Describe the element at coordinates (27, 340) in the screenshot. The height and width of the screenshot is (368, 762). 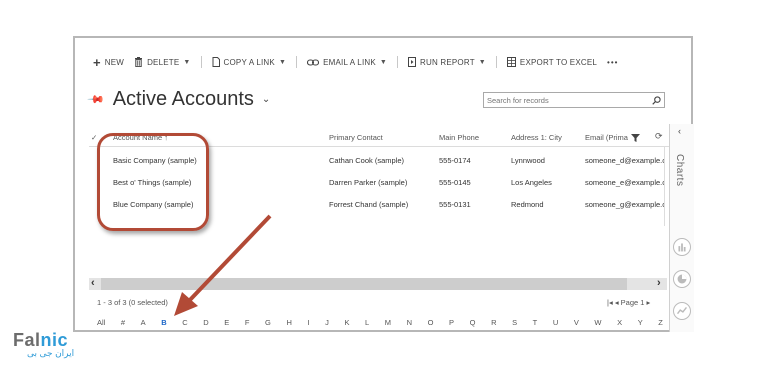
I see `brand-part-a: Fal` at that location.